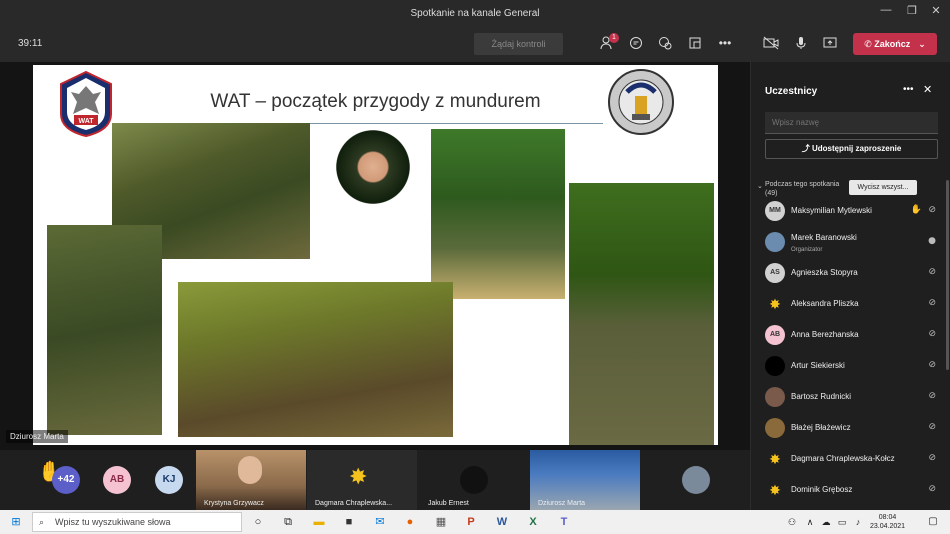 The height and width of the screenshot is (534, 950). What do you see at coordinates (104, 330) in the screenshot?
I see `photo-soldier-kneeling` at bounding box center [104, 330].